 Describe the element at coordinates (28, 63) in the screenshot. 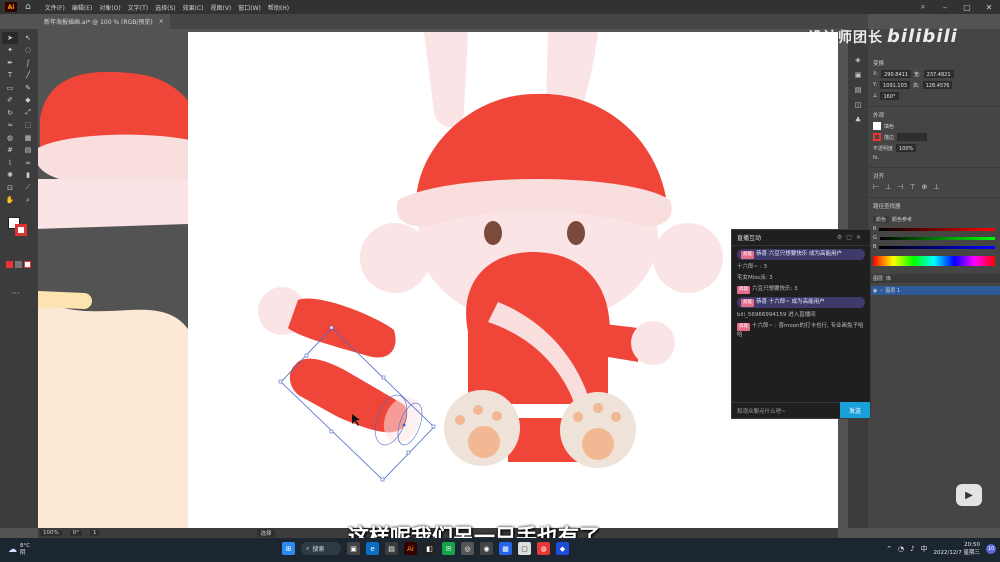

I see `curvature-tool-icon: ∫` at that location.